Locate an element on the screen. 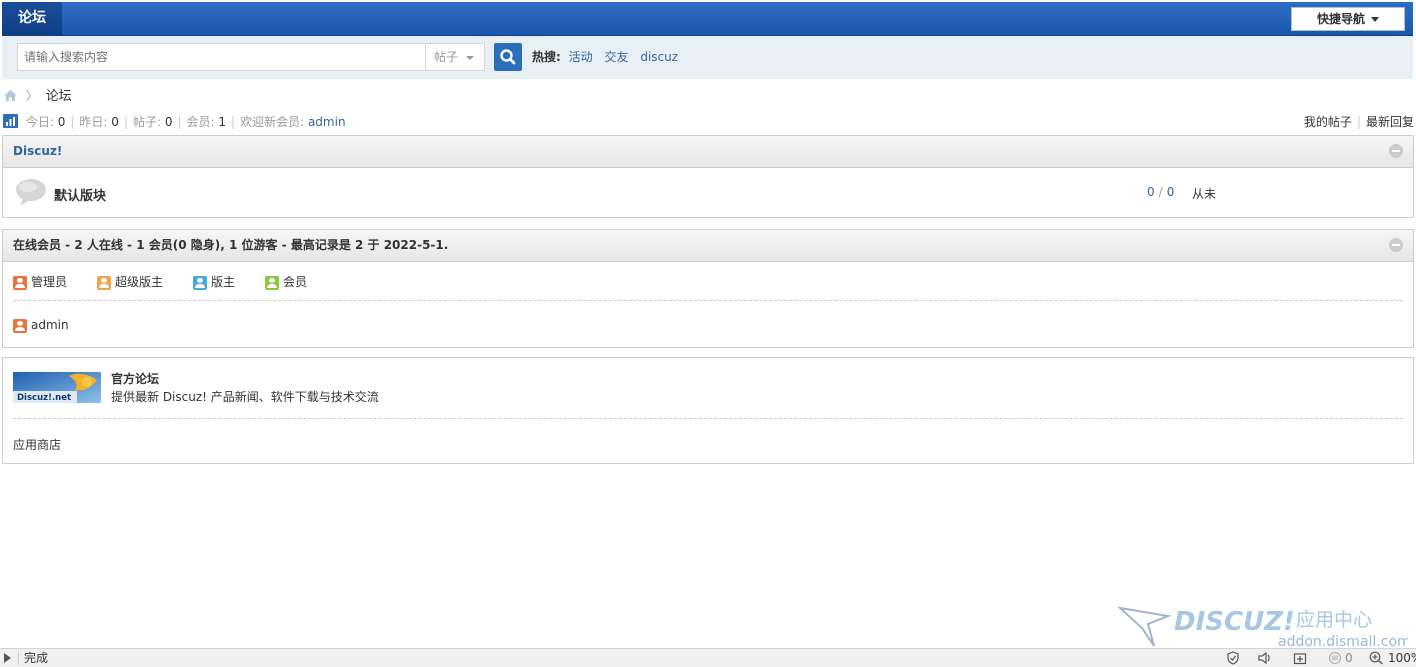 This screenshot has width=1416, height=667. search-type-label: 帖子 is located at coordinates (446, 57).